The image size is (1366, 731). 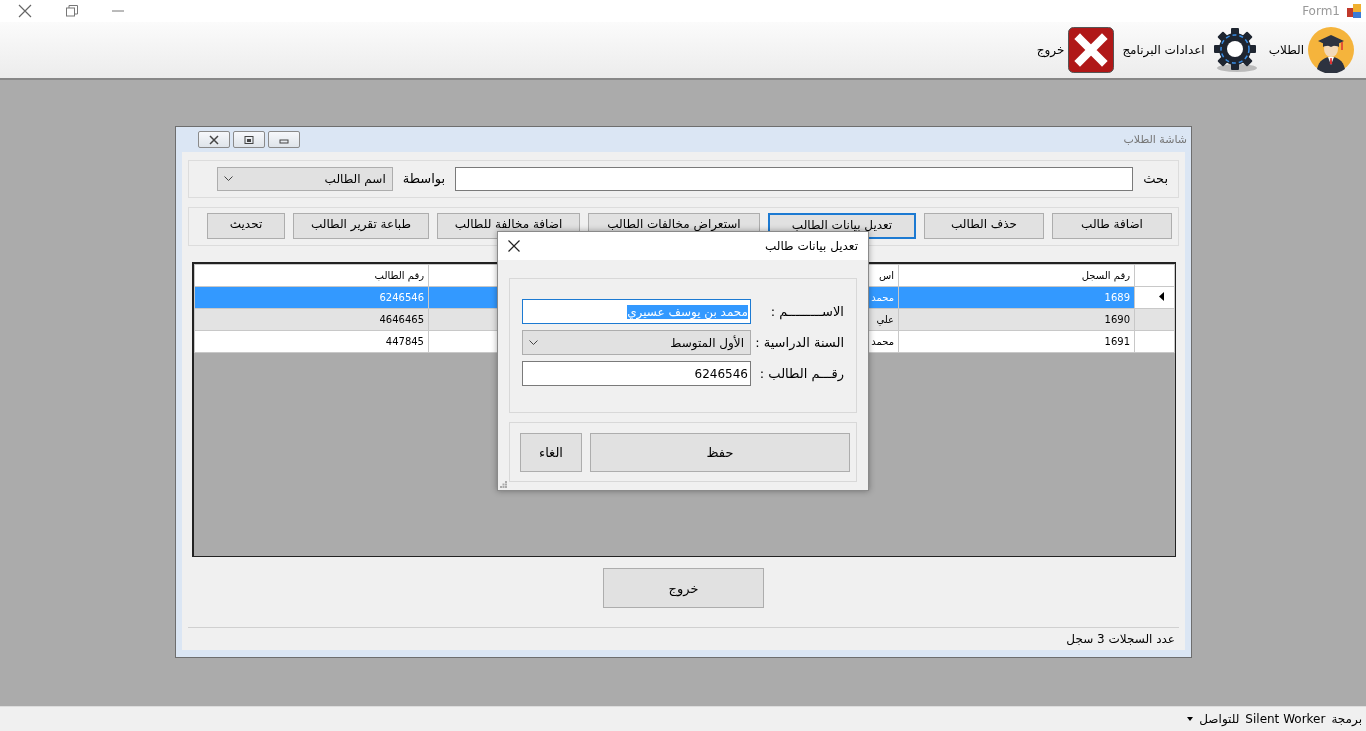 I want to click on table-cell: 1691, so click(x=1016, y=341).